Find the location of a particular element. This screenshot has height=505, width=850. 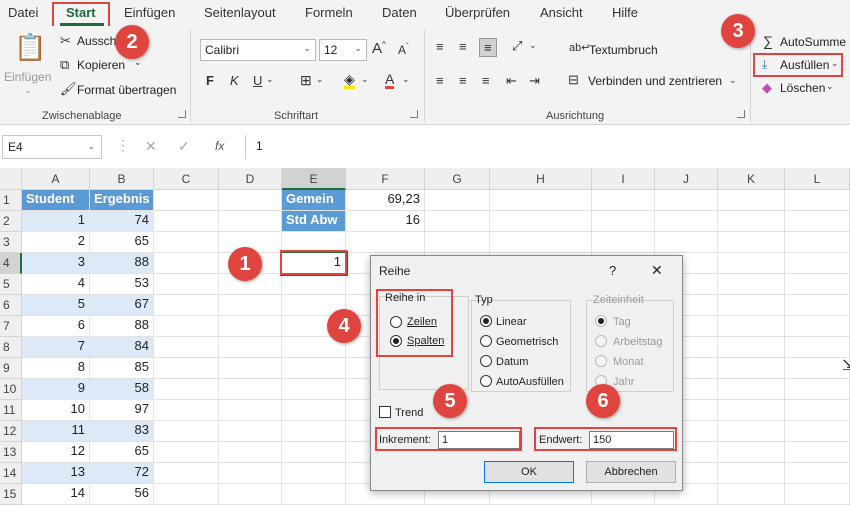

formula-input: 1 is located at coordinates (547, 147).